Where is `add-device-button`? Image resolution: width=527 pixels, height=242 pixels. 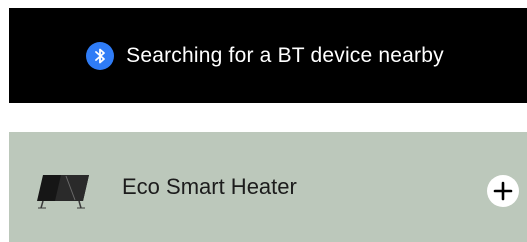 add-device-button is located at coordinates (503, 191).